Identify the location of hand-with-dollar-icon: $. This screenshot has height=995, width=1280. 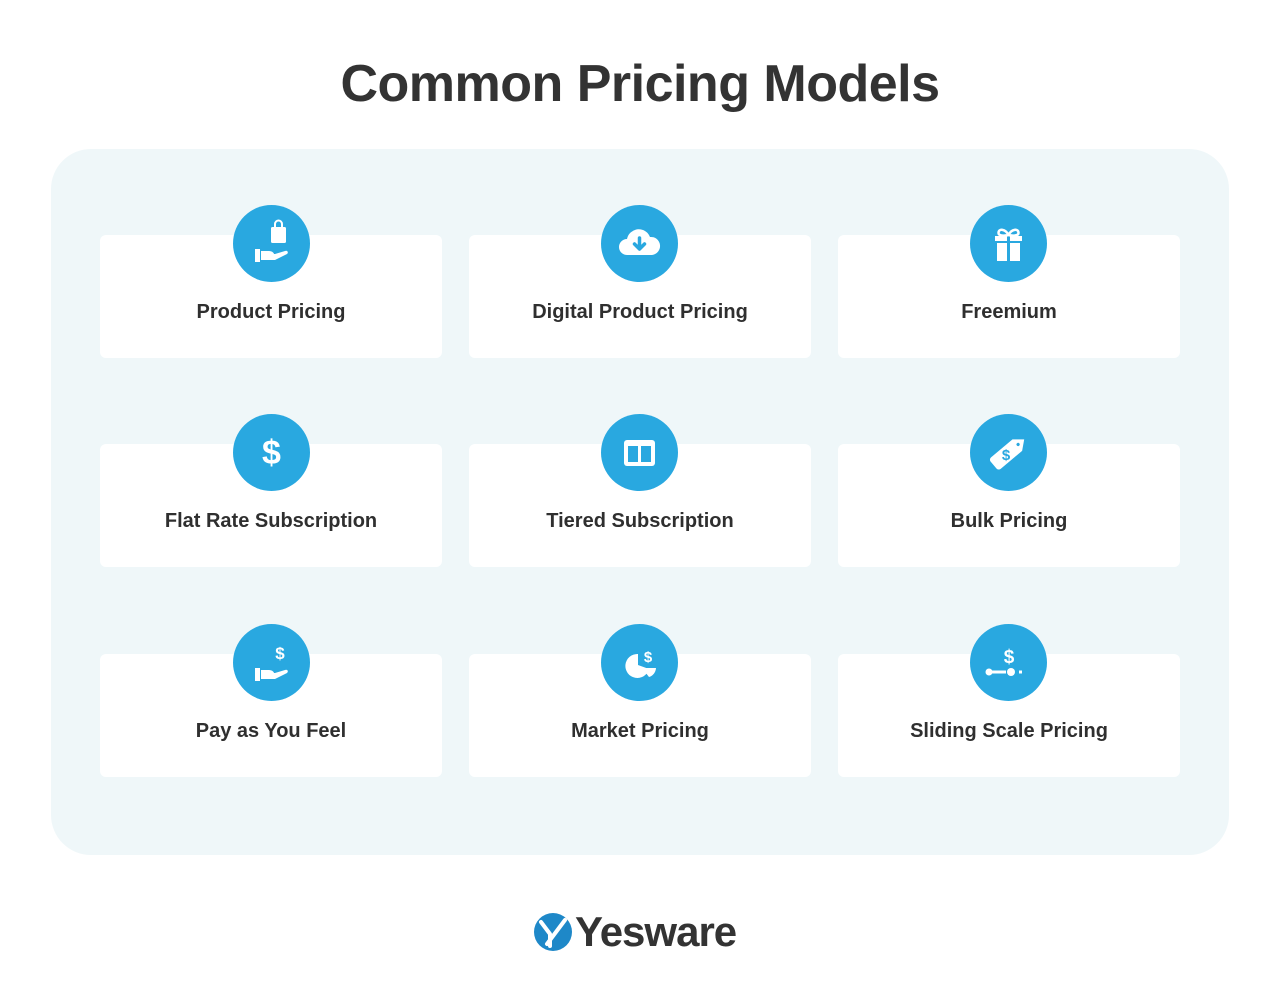
(271, 662).